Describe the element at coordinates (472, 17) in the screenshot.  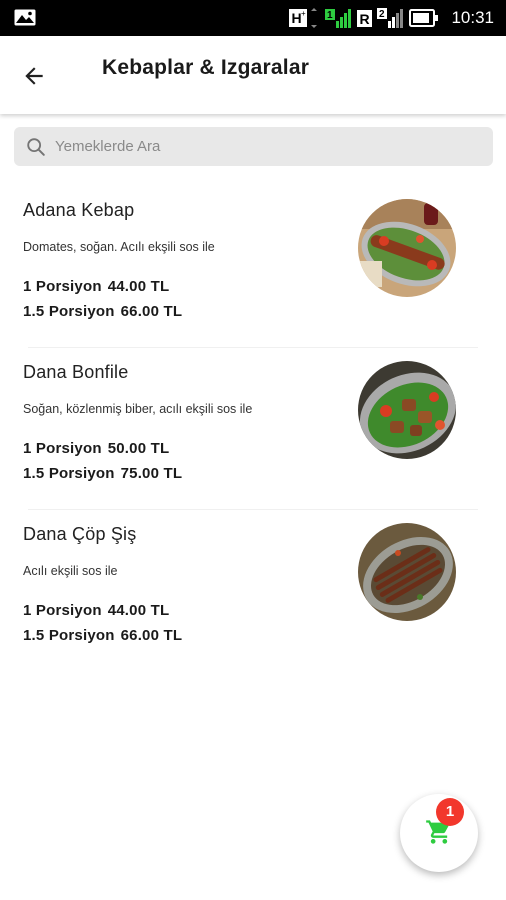
I see `clock: 10:31` at that location.